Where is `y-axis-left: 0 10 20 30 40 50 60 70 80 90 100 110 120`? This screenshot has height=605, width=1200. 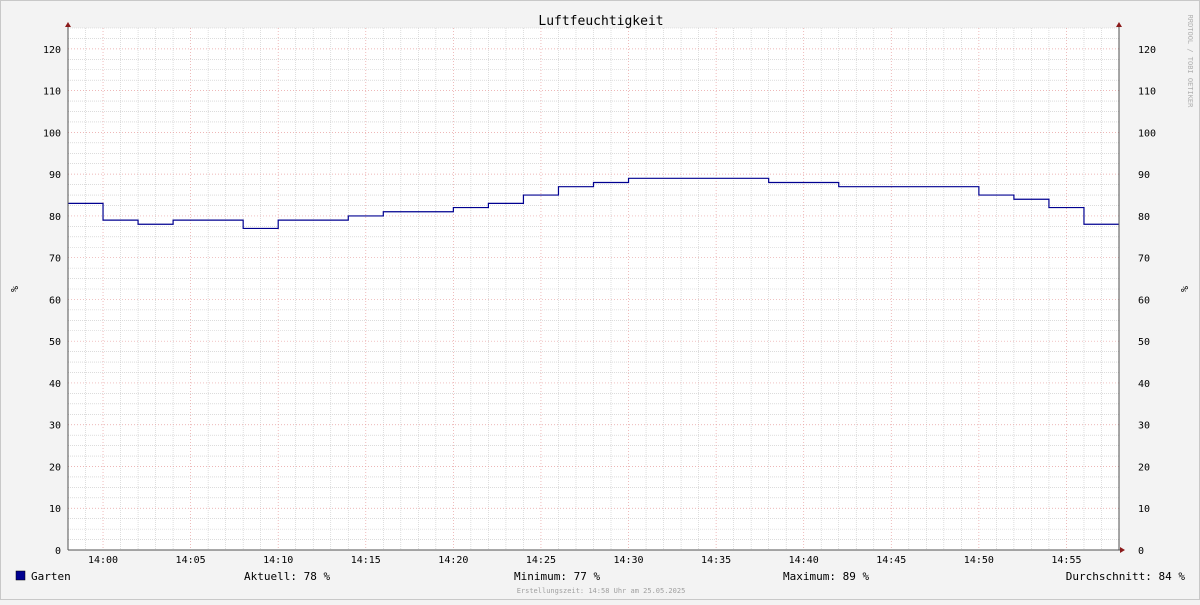 y-axis-left: 0 10 20 30 40 50 60 70 80 90 100 110 120 is located at coordinates (52, 301).